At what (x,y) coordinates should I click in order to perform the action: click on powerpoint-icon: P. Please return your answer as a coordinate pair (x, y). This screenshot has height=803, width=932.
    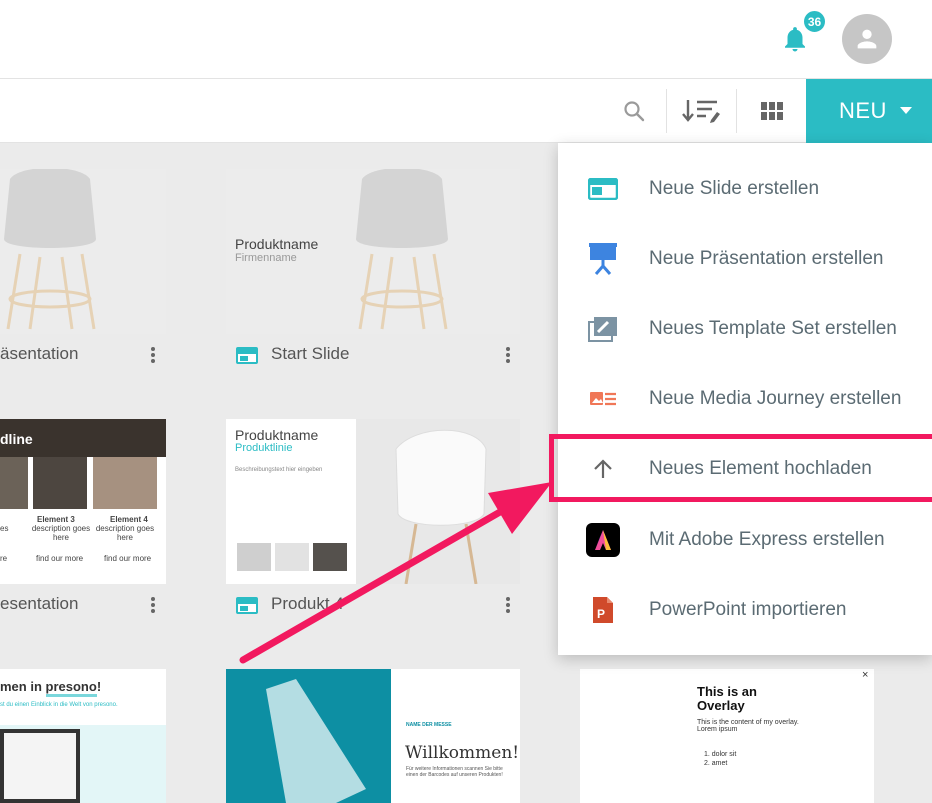
    Looking at the image, I should click on (603, 610).